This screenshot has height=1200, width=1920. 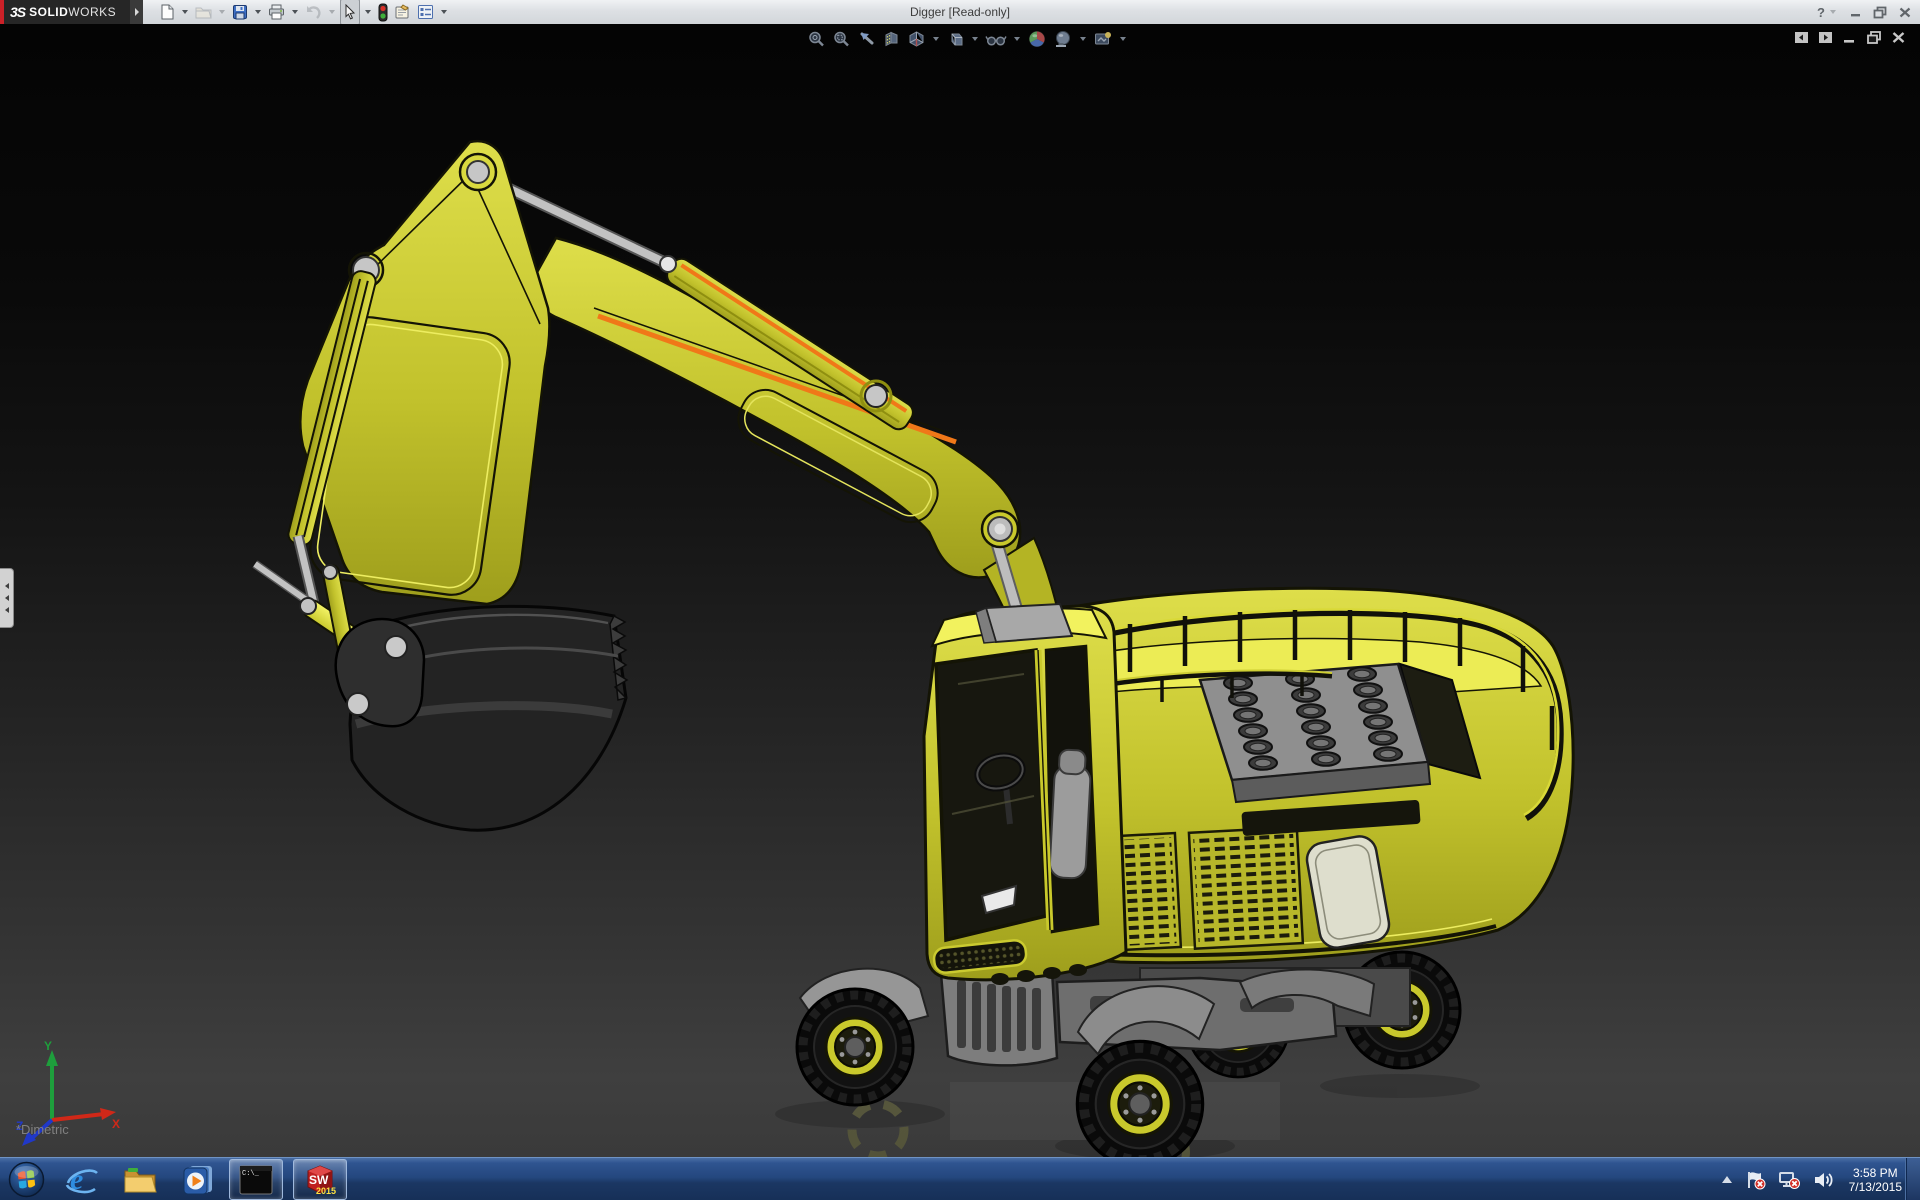 I want to click on help-button: ?, so click(x=1828, y=12).